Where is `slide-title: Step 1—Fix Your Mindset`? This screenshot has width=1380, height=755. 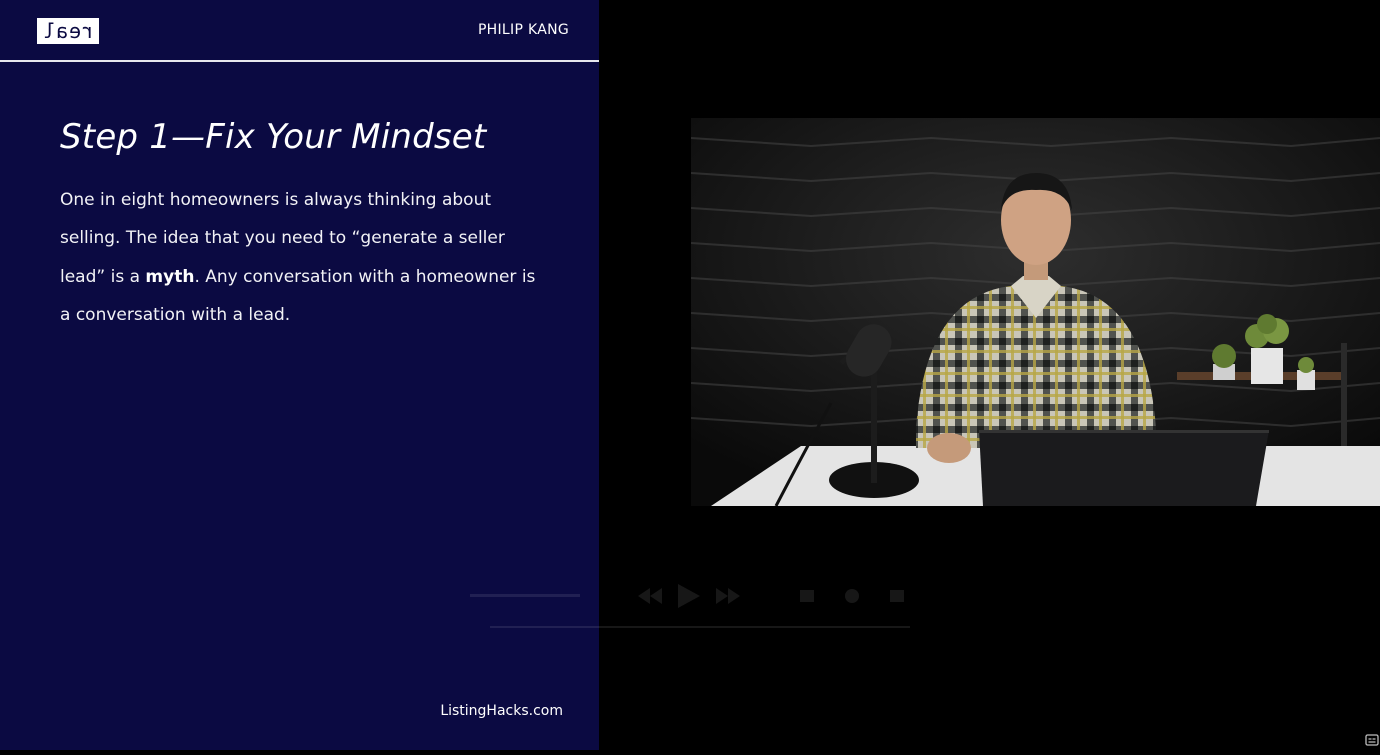 slide-title: Step 1—Fix Your Mindset is located at coordinates (273, 137).